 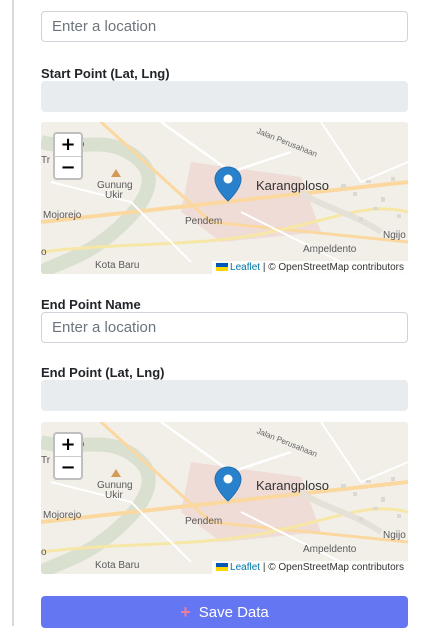 What do you see at coordinates (13, 313) in the screenshot?
I see `sidebar-divider` at bounding box center [13, 313].